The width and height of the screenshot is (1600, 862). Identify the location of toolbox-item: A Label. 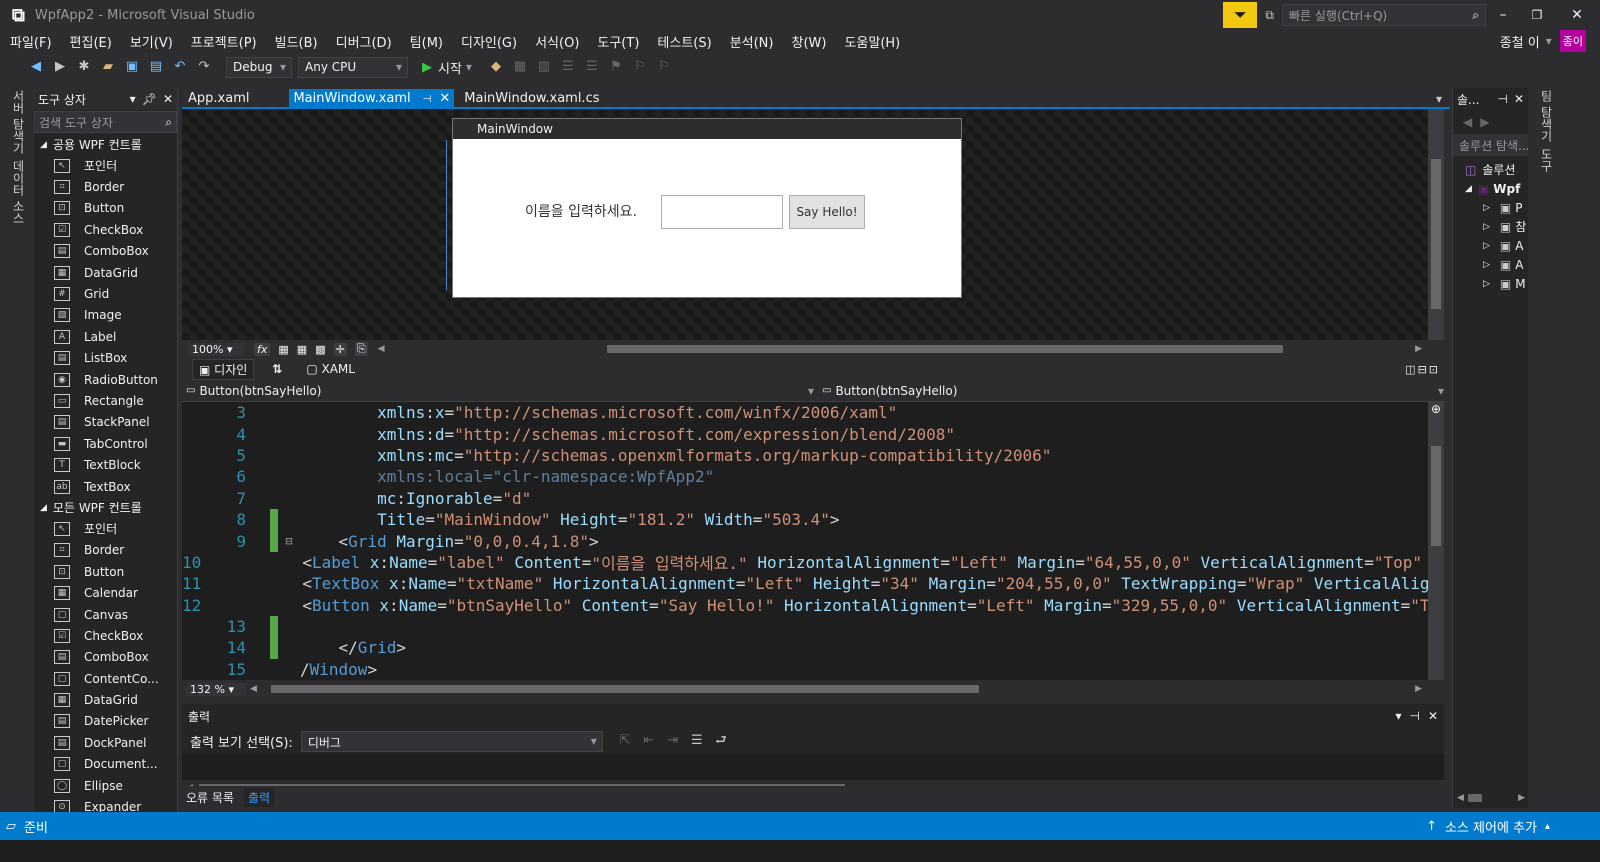
(105, 336).